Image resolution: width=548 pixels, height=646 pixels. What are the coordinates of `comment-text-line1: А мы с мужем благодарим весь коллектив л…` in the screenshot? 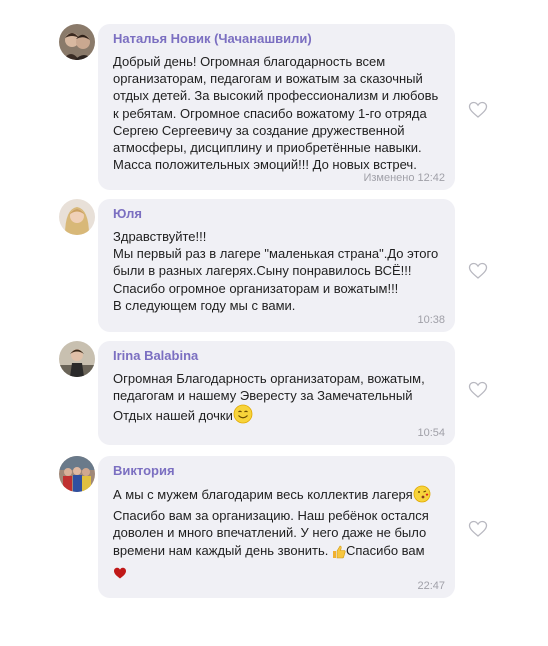 It's located at (263, 494).